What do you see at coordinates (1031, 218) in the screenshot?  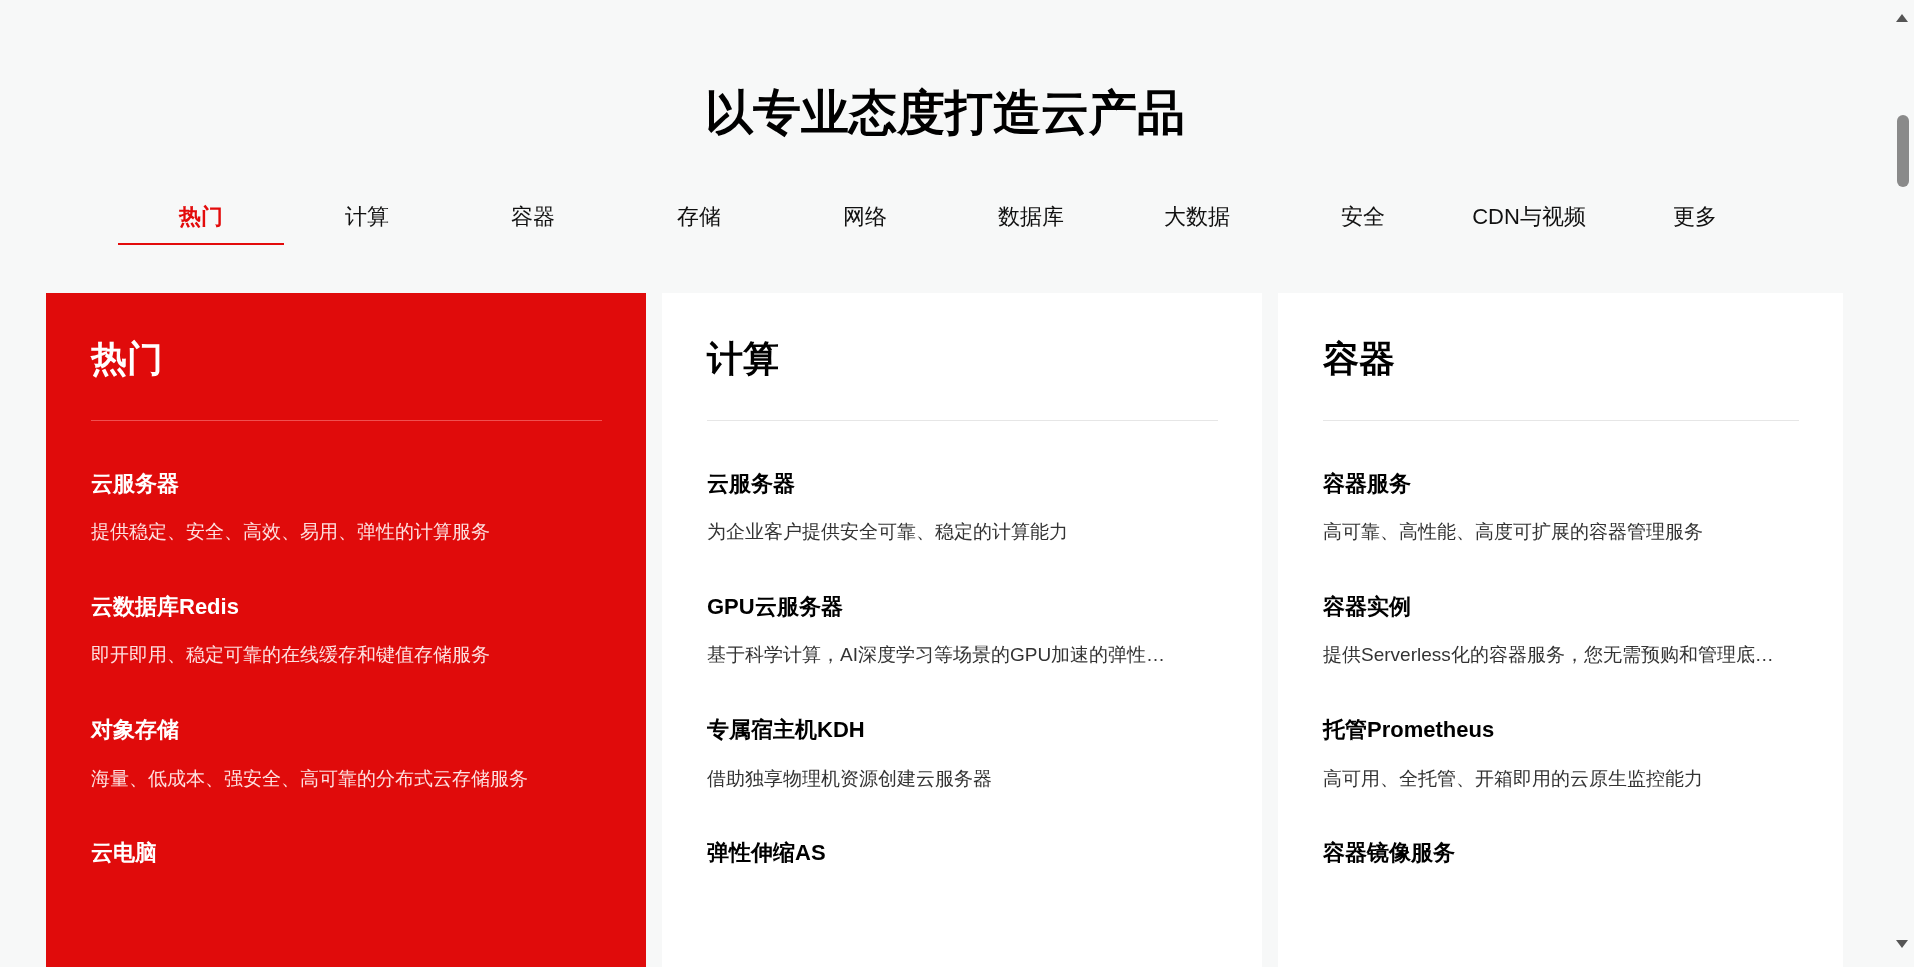 I see `category-tab: 数据库` at bounding box center [1031, 218].